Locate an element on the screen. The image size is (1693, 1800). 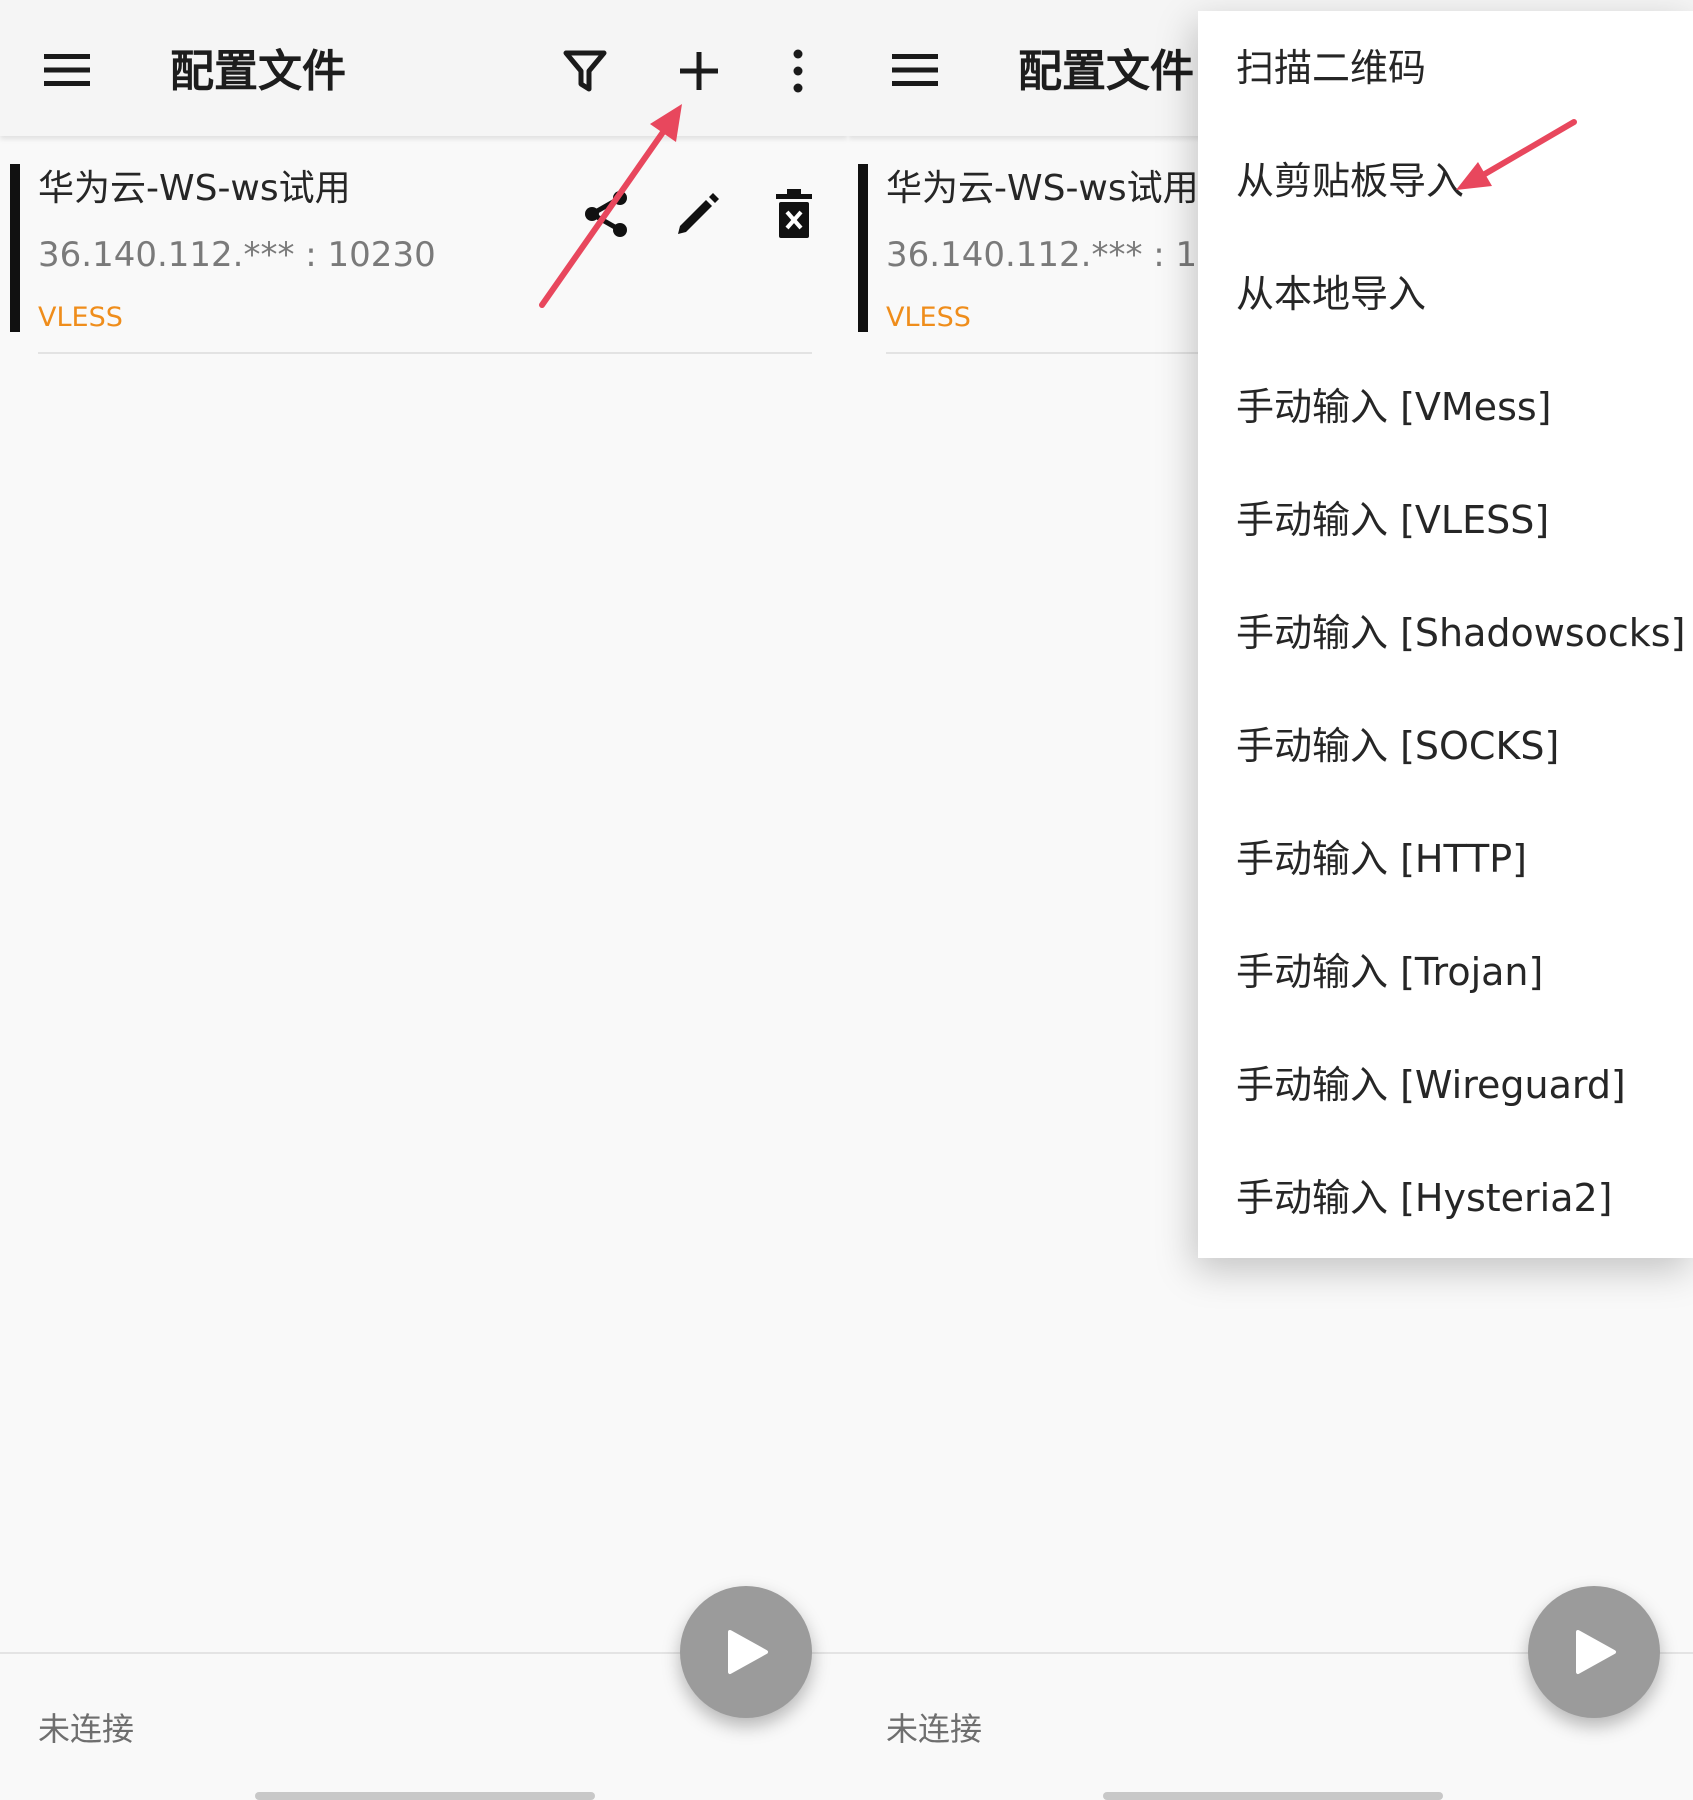
filter-icon is located at coordinates (585, 71).